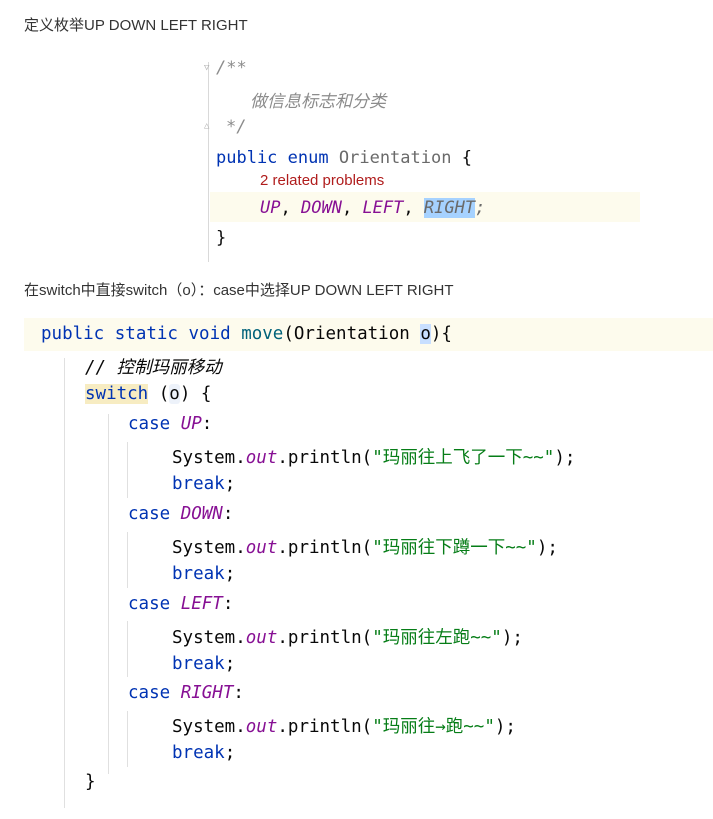 This screenshot has width=713, height=819. Describe the element at coordinates (262, 334) in the screenshot. I see `method-name: move` at that location.